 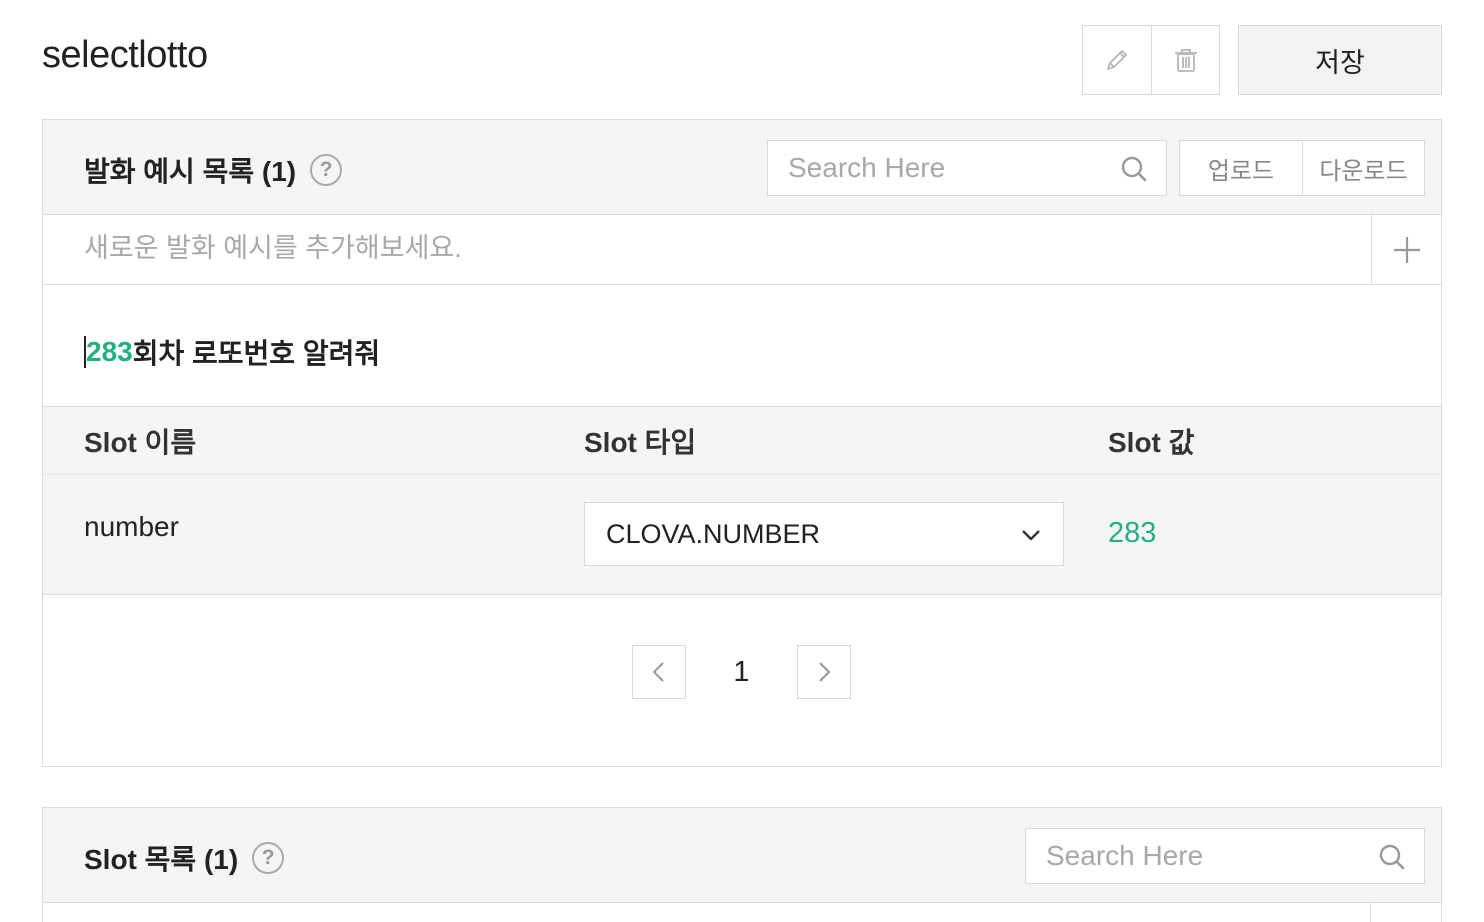 I want to click on pagination: 1, so click(x=741, y=672).